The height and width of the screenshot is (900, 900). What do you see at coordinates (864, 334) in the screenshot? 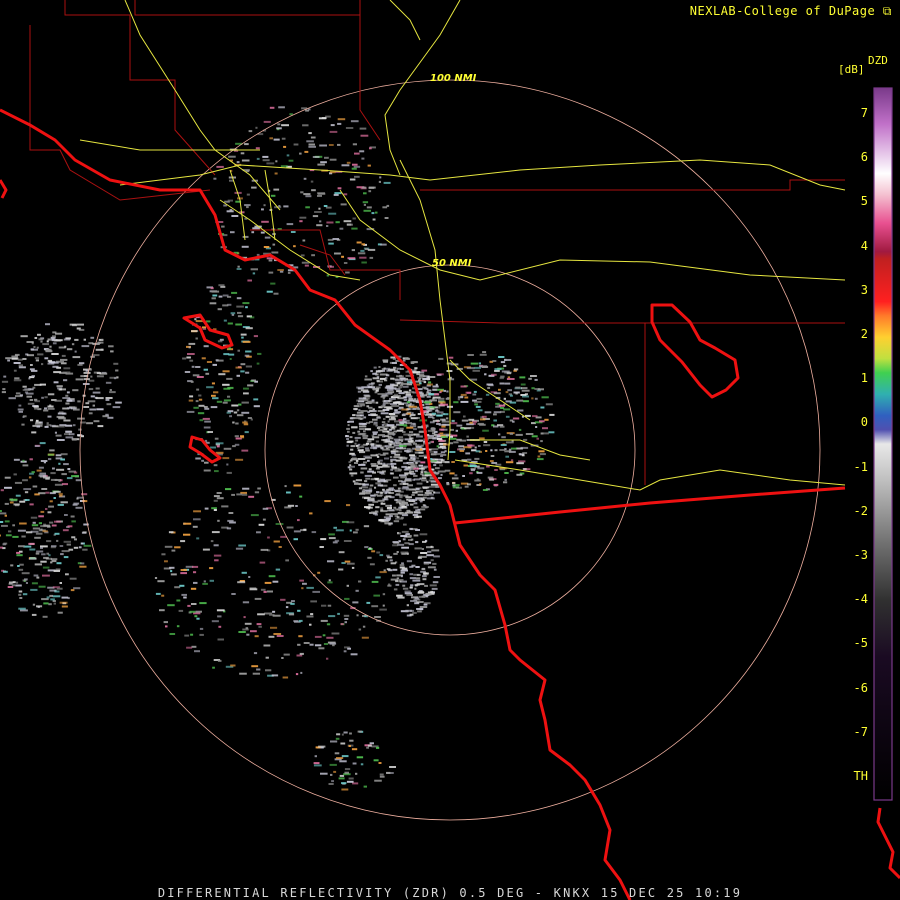
I see `colorbar-tick-label: 2` at bounding box center [864, 334].